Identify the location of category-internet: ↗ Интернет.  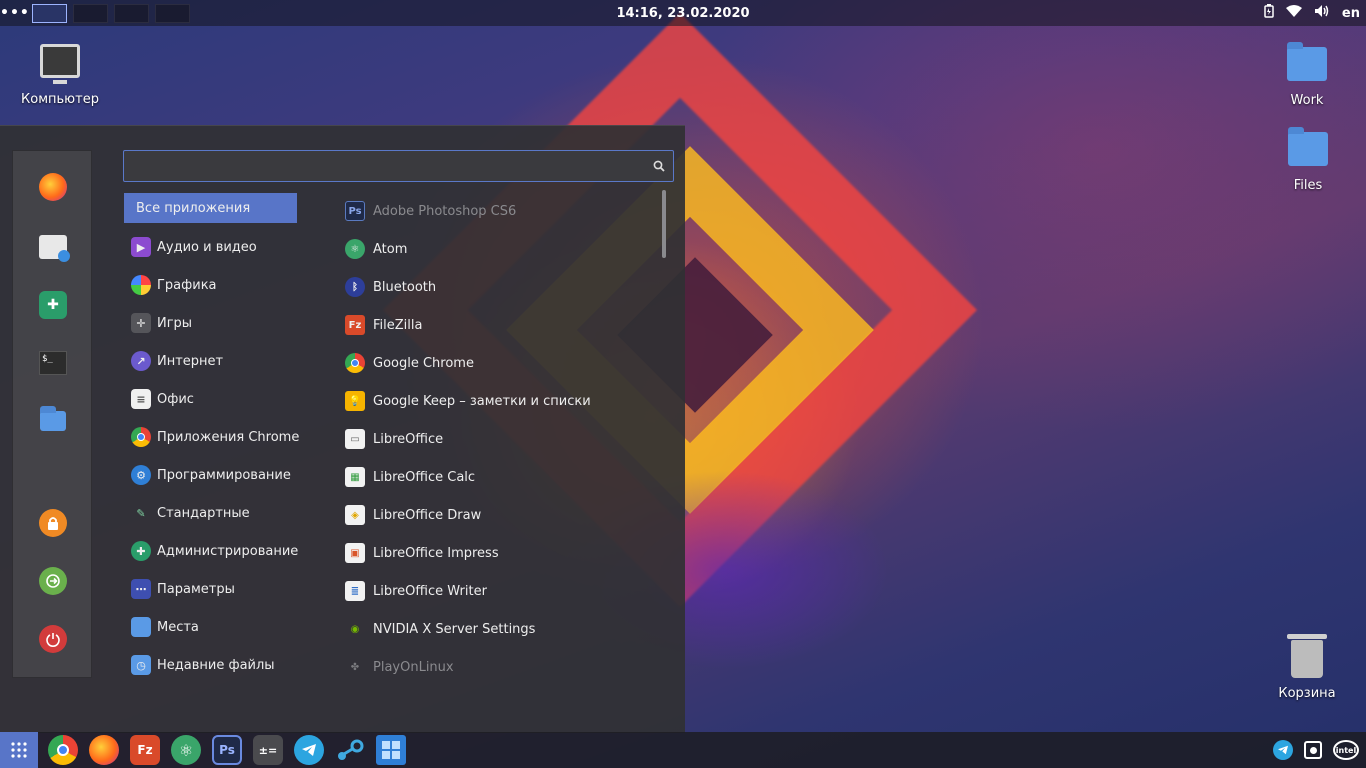
(219, 361).